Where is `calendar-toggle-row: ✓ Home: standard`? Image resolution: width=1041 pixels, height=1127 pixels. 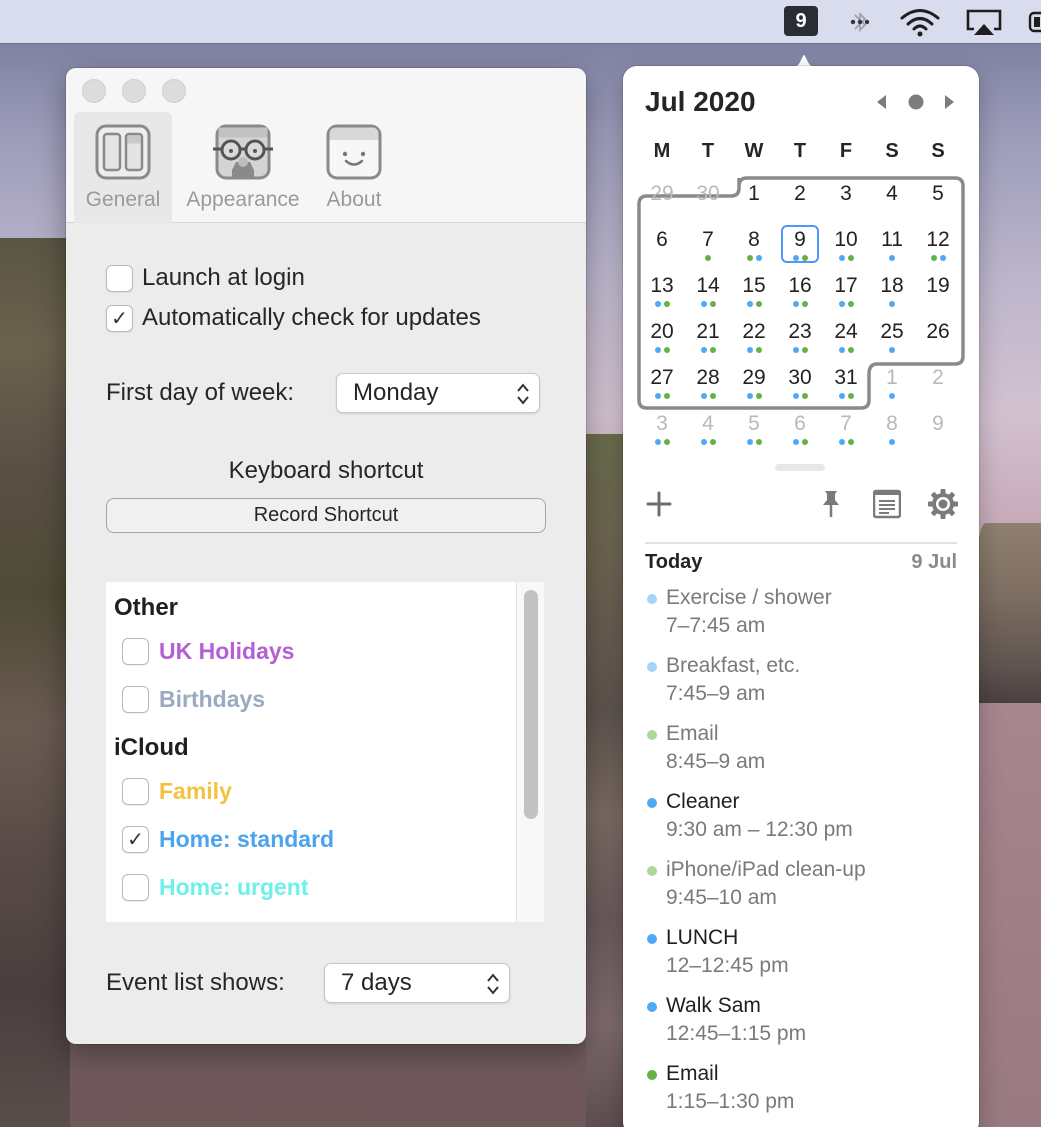 calendar-toggle-row: ✓ Home: standard is located at coordinates (228, 839).